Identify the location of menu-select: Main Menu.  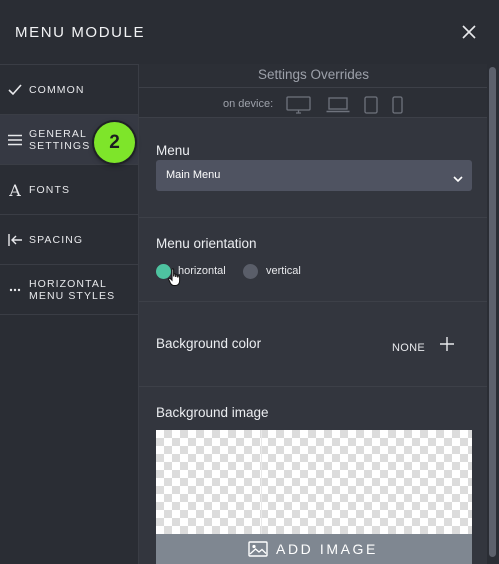
(314, 175).